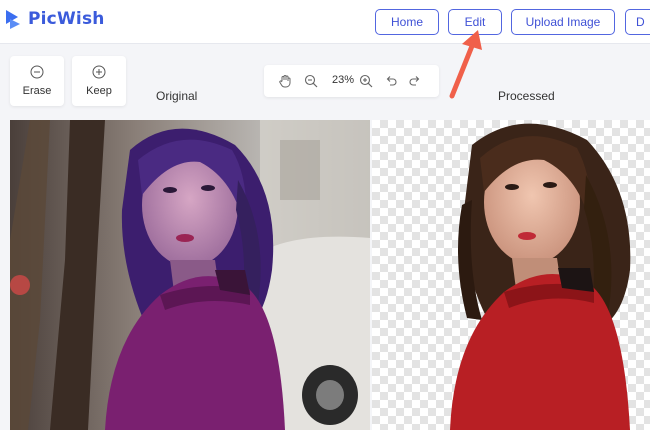 This screenshot has width=650, height=430. I want to click on upload-image-button: Upload Image, so click(563, 22).